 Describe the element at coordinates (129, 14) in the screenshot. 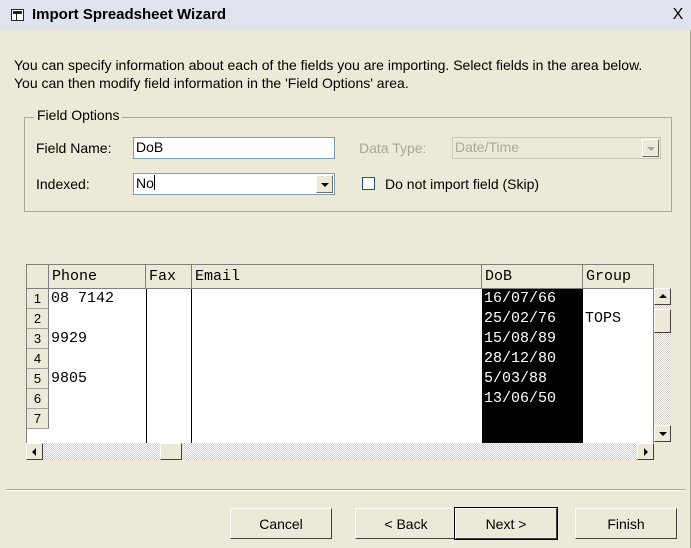

I see `window-title: Import Spreadsheet Wizard` at that location.